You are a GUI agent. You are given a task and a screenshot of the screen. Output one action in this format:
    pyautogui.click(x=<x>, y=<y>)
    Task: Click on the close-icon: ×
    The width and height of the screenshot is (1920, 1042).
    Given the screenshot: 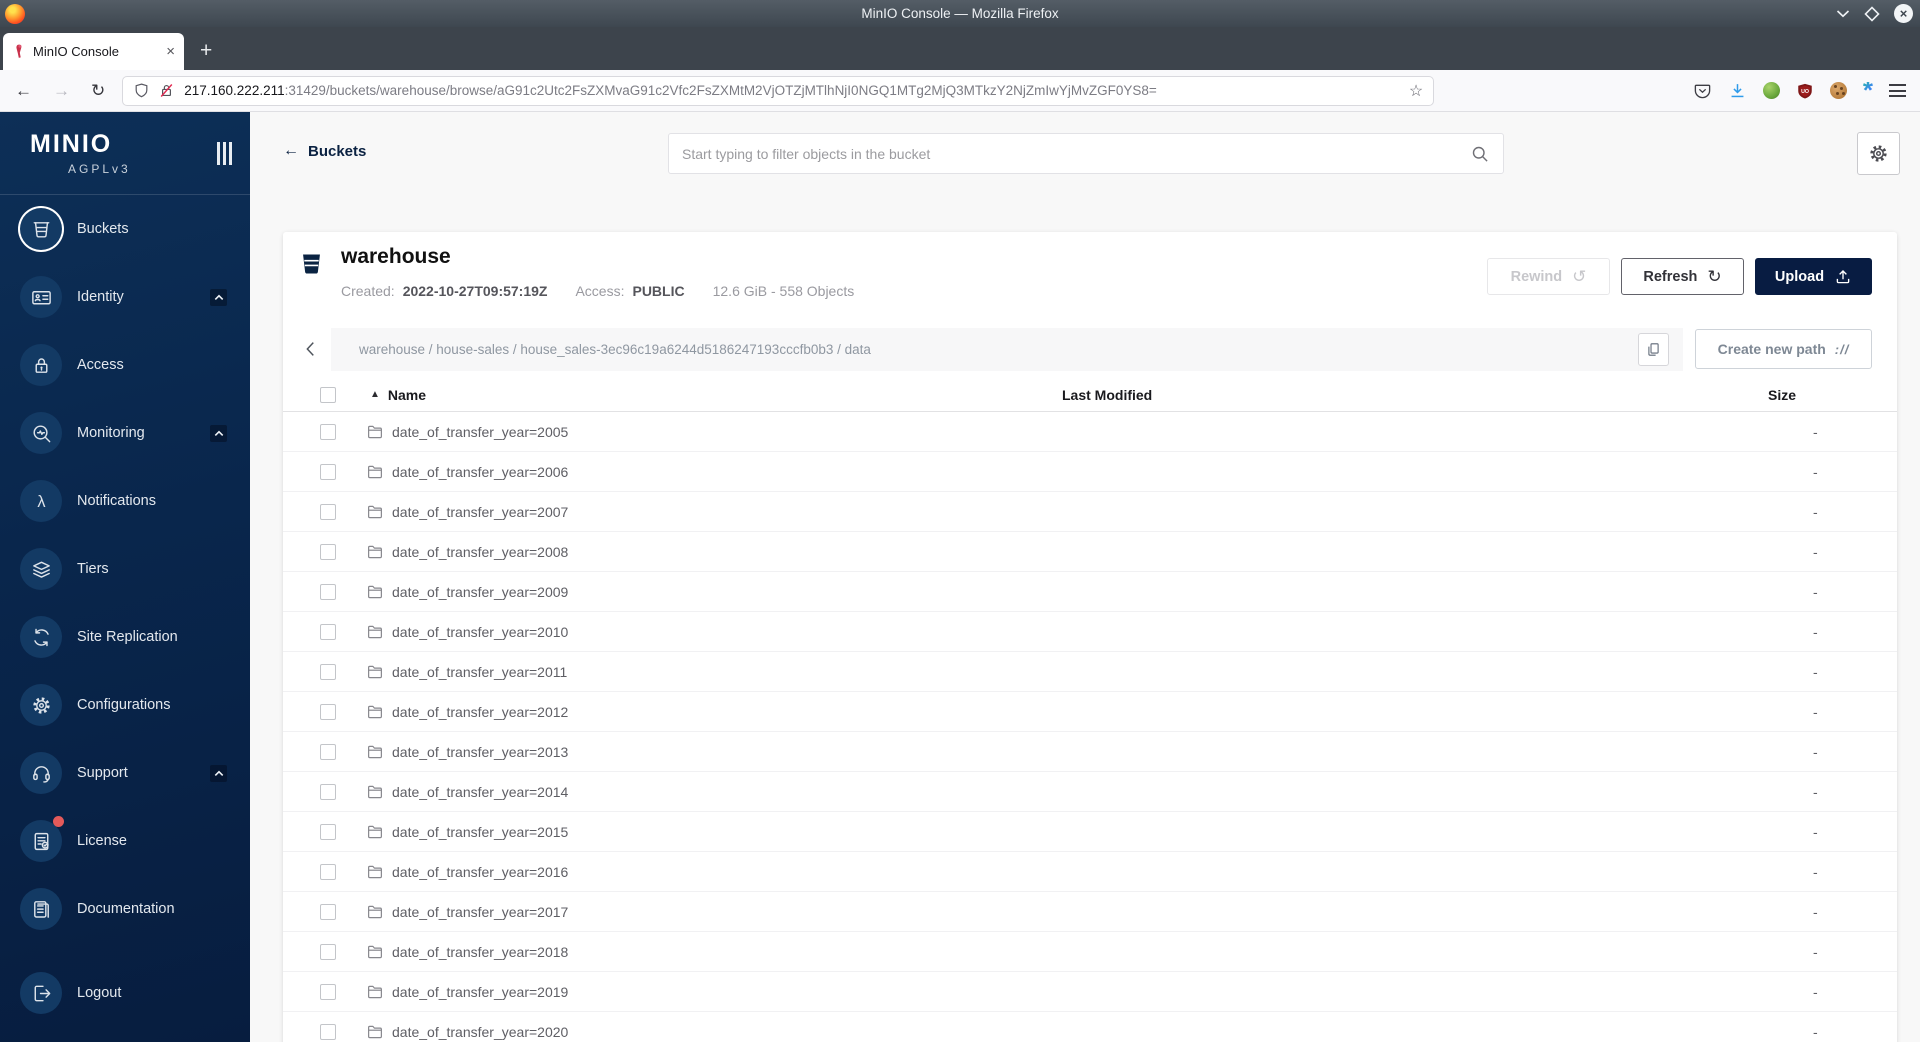 What is the action you would take?
    pyautogui.click(x=1903, y=13)
    